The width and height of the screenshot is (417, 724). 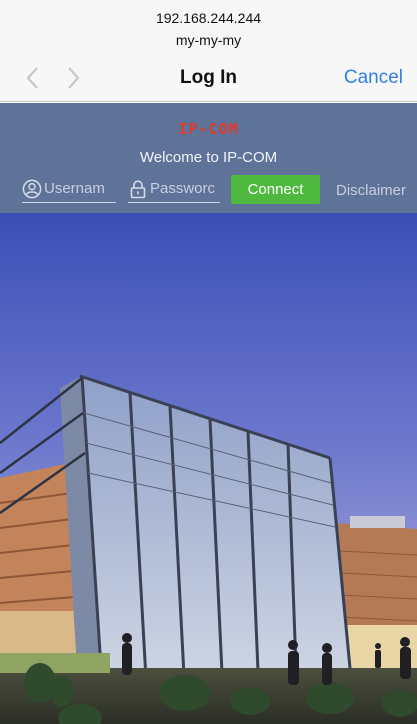 I want to click on welcome-text: Welcome to IP-COM, so click(x=208, y=157).